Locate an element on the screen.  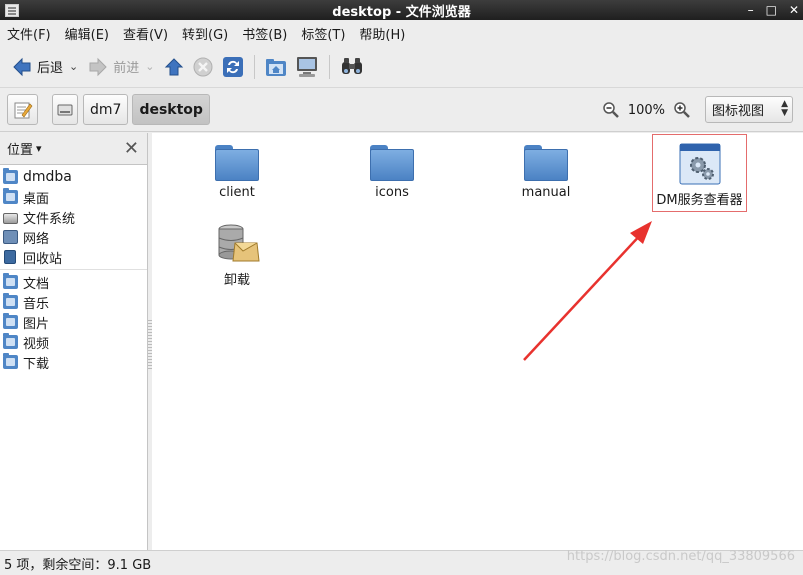
zoom-control: 100% is located at coordinates (646, 110).